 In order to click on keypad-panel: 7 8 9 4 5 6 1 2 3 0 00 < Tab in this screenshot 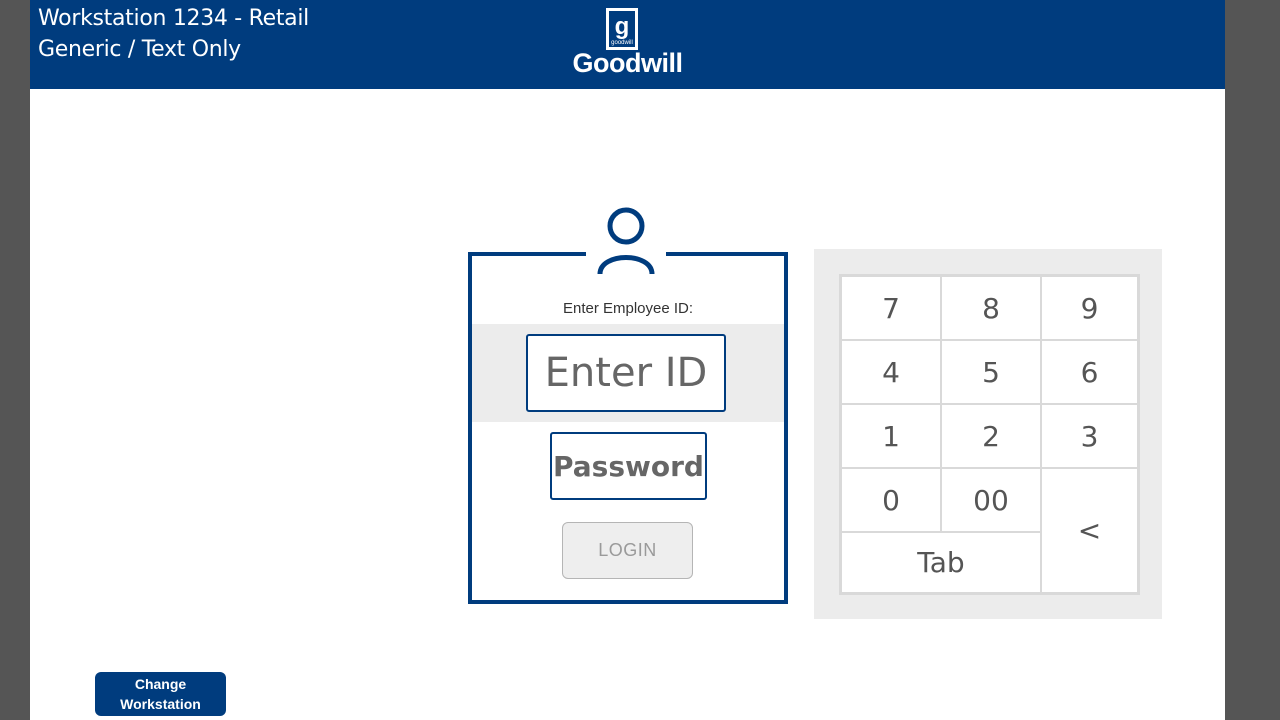, I will do `click(988, 434)`.